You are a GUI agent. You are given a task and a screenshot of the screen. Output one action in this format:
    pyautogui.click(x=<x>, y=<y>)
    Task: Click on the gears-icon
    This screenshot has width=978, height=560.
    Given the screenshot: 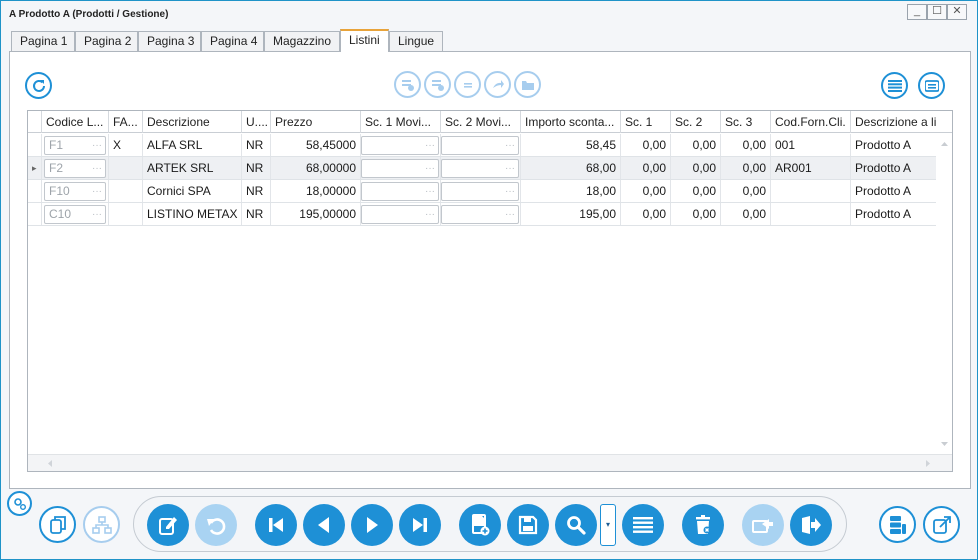 What is the action you would take?
    pyautogui.click(x=19, y=503)
    